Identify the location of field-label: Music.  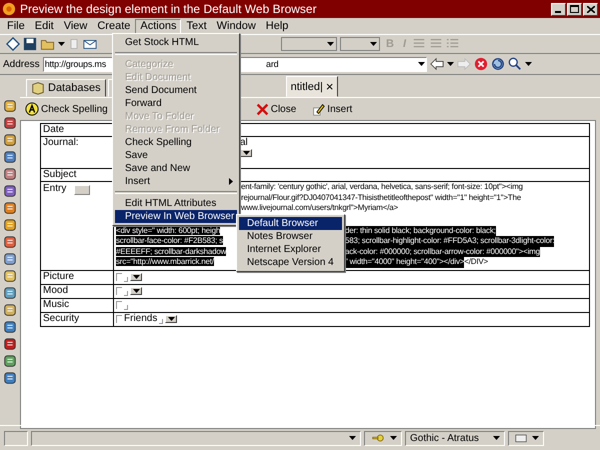
(56, 304).